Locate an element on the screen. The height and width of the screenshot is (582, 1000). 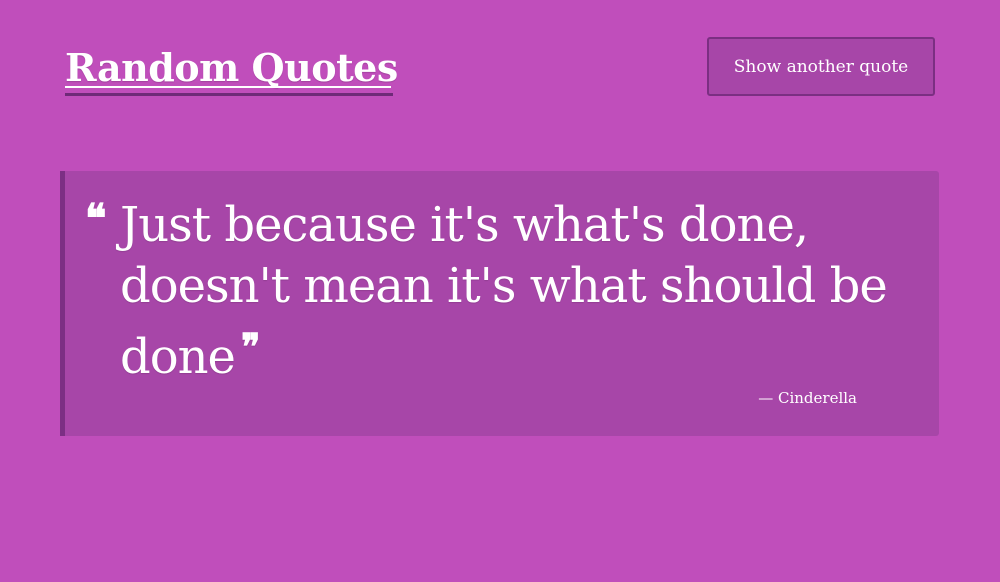
open-quote-icon: ❝ is located at coordinates (96, 218).